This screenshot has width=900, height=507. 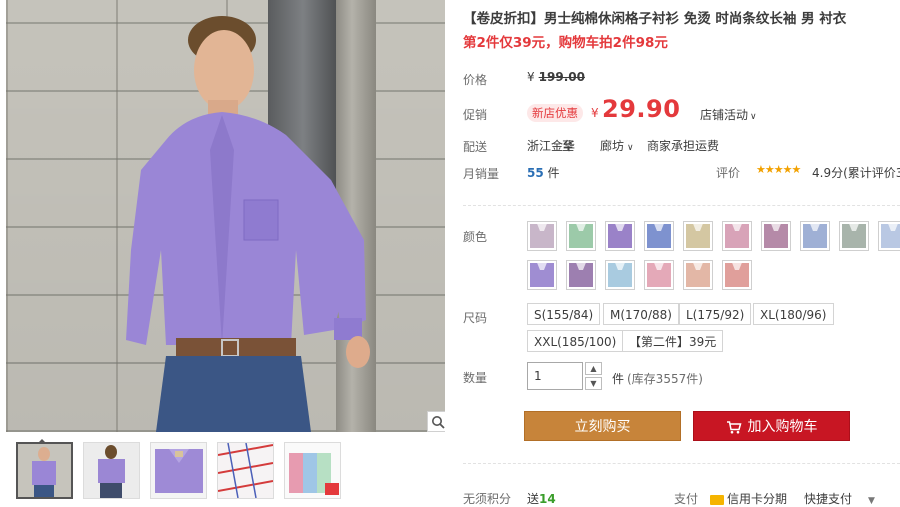 What do you see at coordinates (793, 314) in the screenshot?
I see `size-option-xl: XL(180/96)` at bounding box center [793, 314].